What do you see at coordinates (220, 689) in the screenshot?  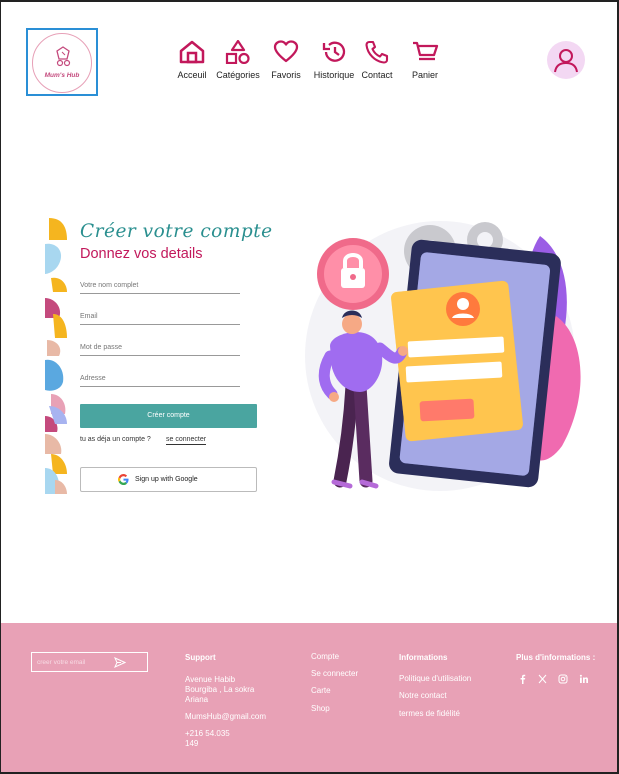 I see `support-address-2: Bourgiba , La sokra` at bounding box center [220, 689].